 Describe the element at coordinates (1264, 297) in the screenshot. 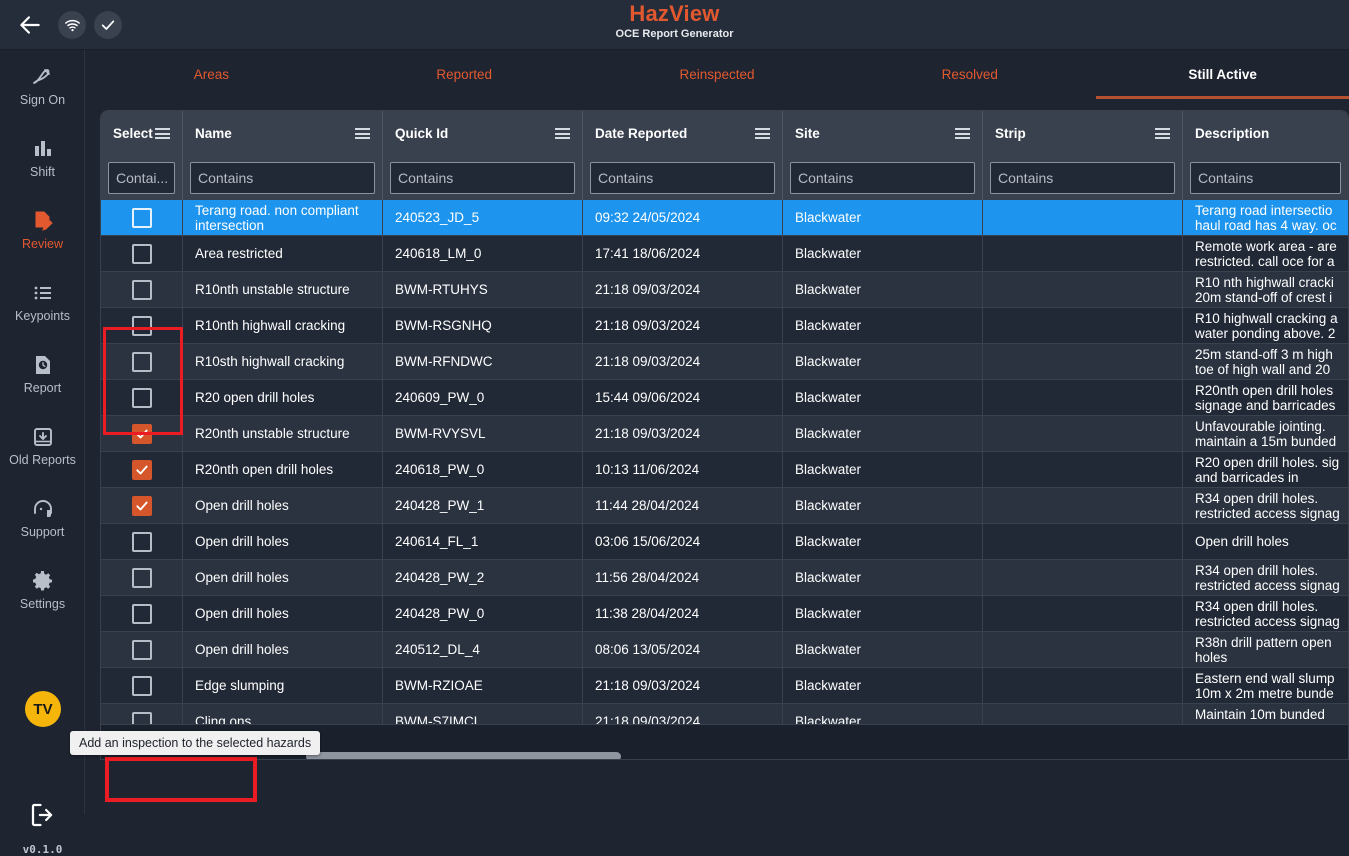

I see `cell-description-line2: 20m stand-off of crest i` at that location.